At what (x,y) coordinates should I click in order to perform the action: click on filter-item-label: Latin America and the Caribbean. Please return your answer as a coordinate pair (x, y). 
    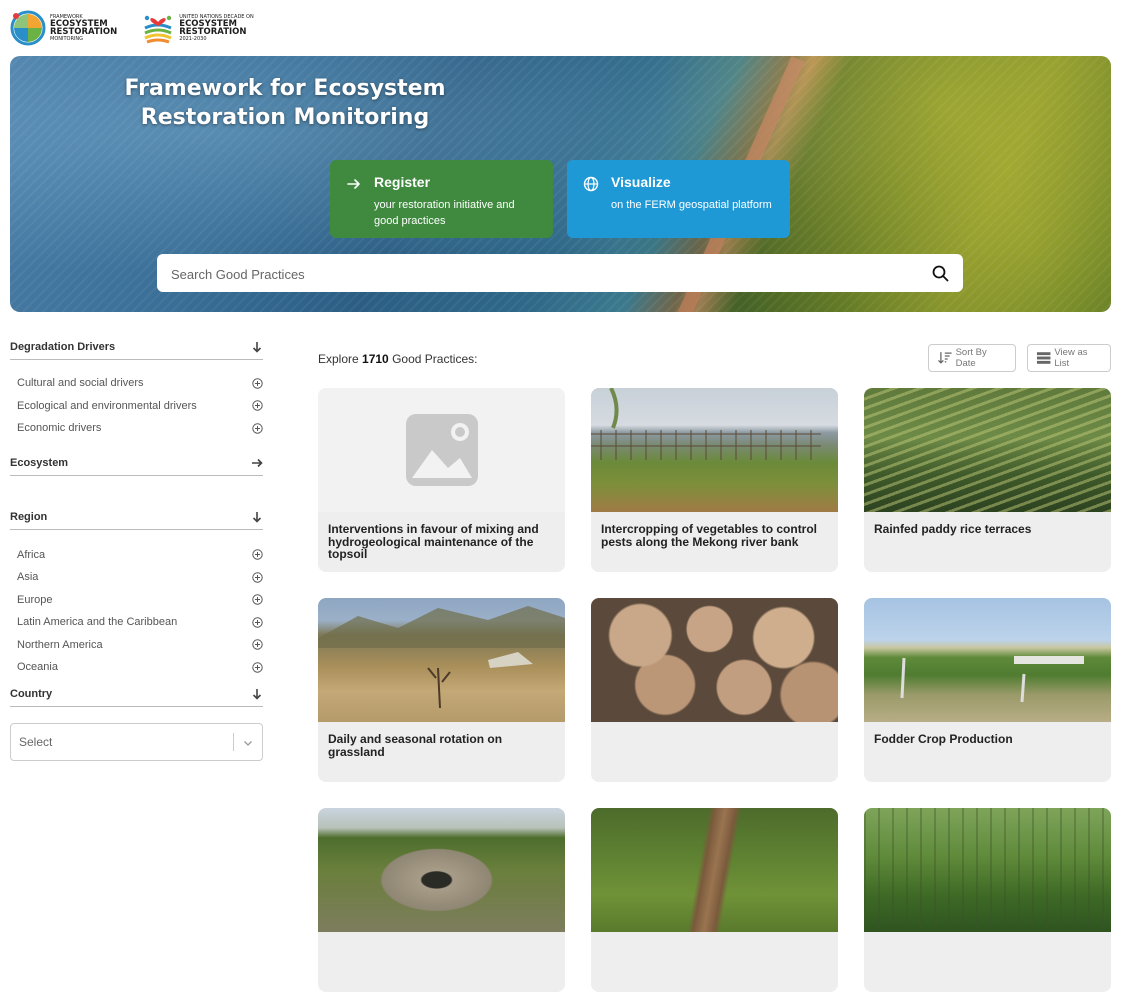
    Looking at the image, I should click on (97, 622).